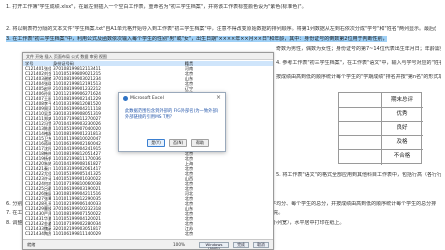 Image resolution: width=445 pixels, height=250 pixels. Describe the element at coordinates (148, 244) in the screenshot. I see `status-bar: 就绪 100% Windows (ANSI) 完成 取消` at that location.